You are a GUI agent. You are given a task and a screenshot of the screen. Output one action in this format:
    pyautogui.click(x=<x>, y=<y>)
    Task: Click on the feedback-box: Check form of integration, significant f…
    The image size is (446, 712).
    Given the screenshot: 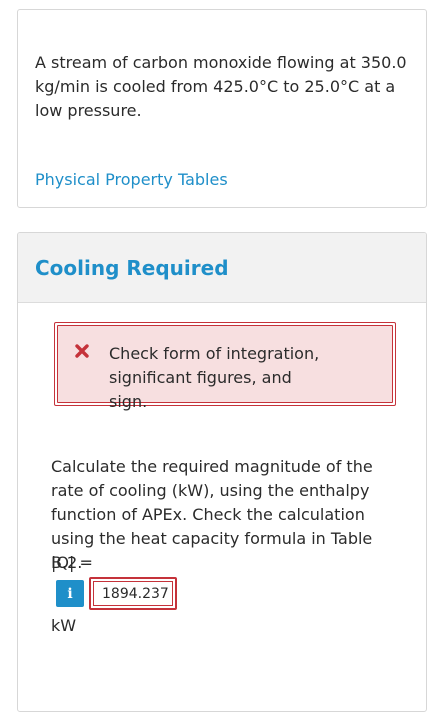 What is the action you would take?
    pyautogui.click(x=225, y=366)
    